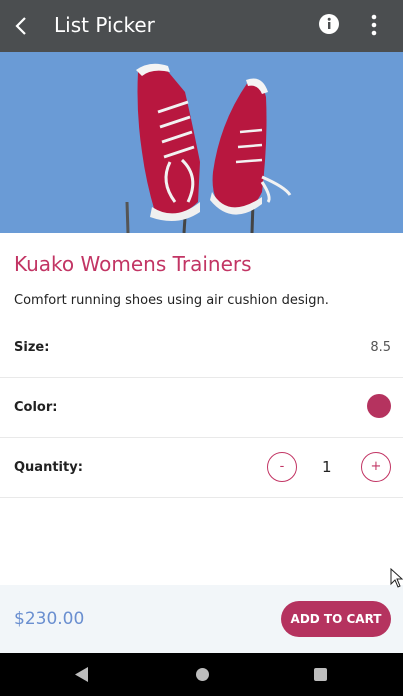  I want to click on color-row: Color:, so click(201, 408).